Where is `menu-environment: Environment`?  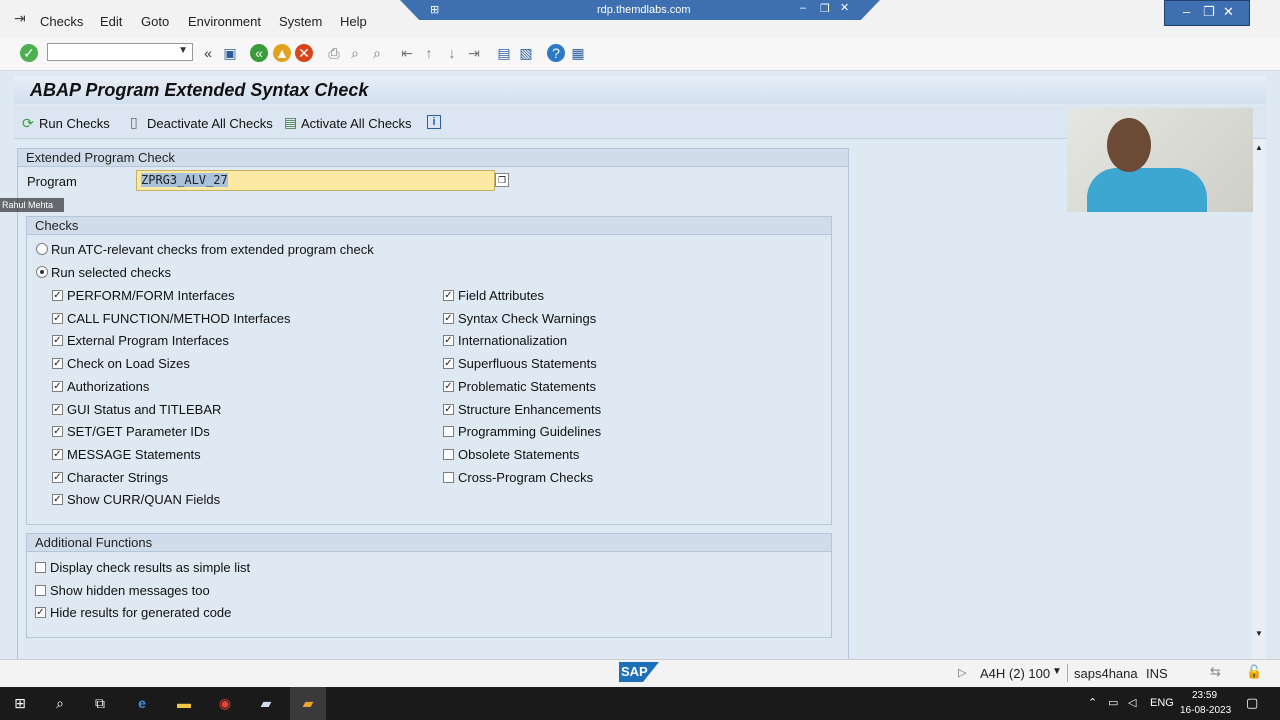
menu-environment: Environment is located at coordinates (224, 21).